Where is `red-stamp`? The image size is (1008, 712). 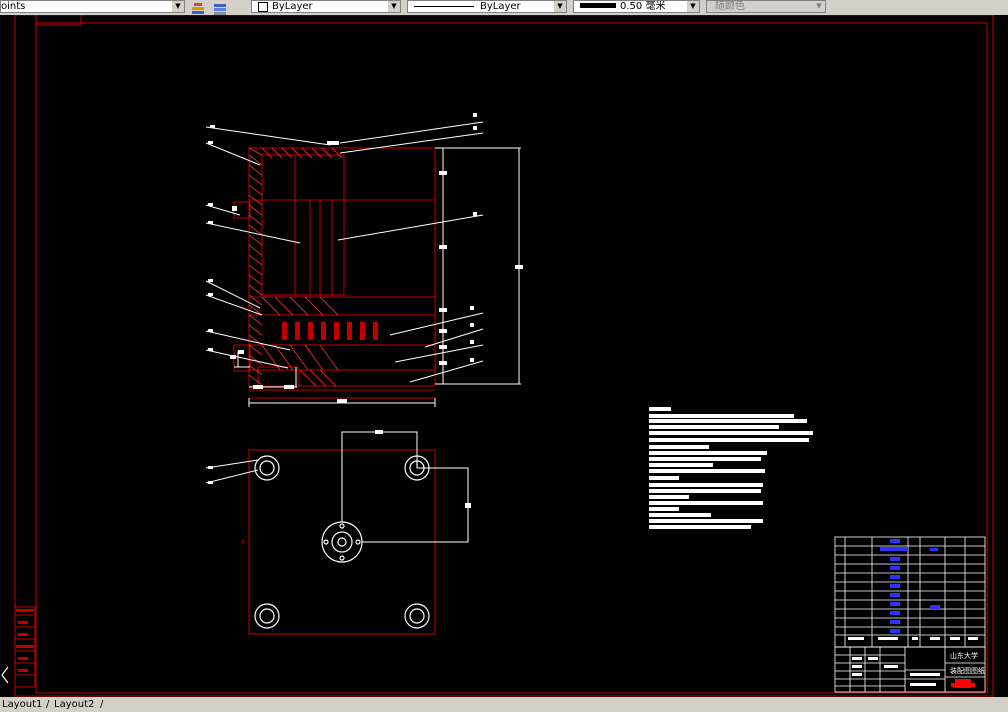 red-stamp is located at coordinates (963, 683).